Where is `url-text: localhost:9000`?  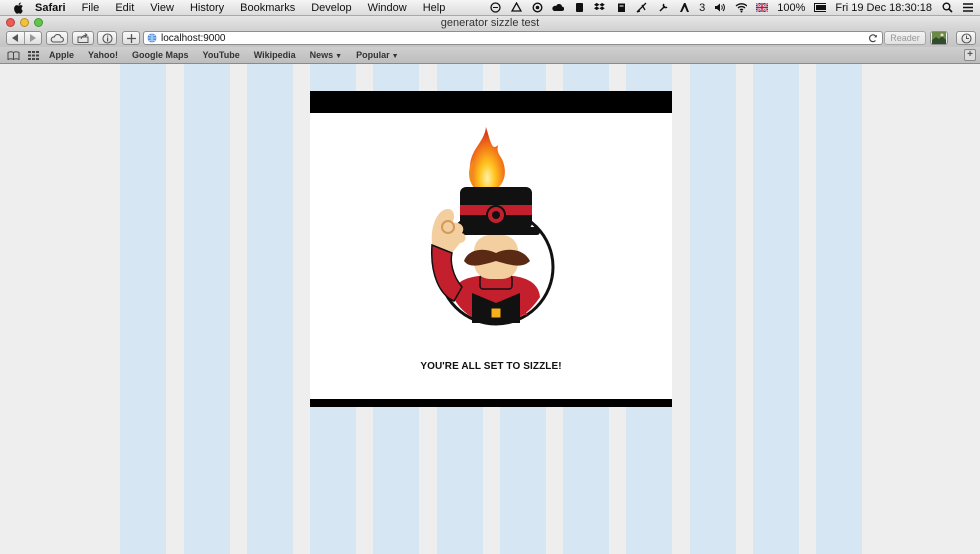
url-text: localhost:9000 is located at coordinates (193, 38).